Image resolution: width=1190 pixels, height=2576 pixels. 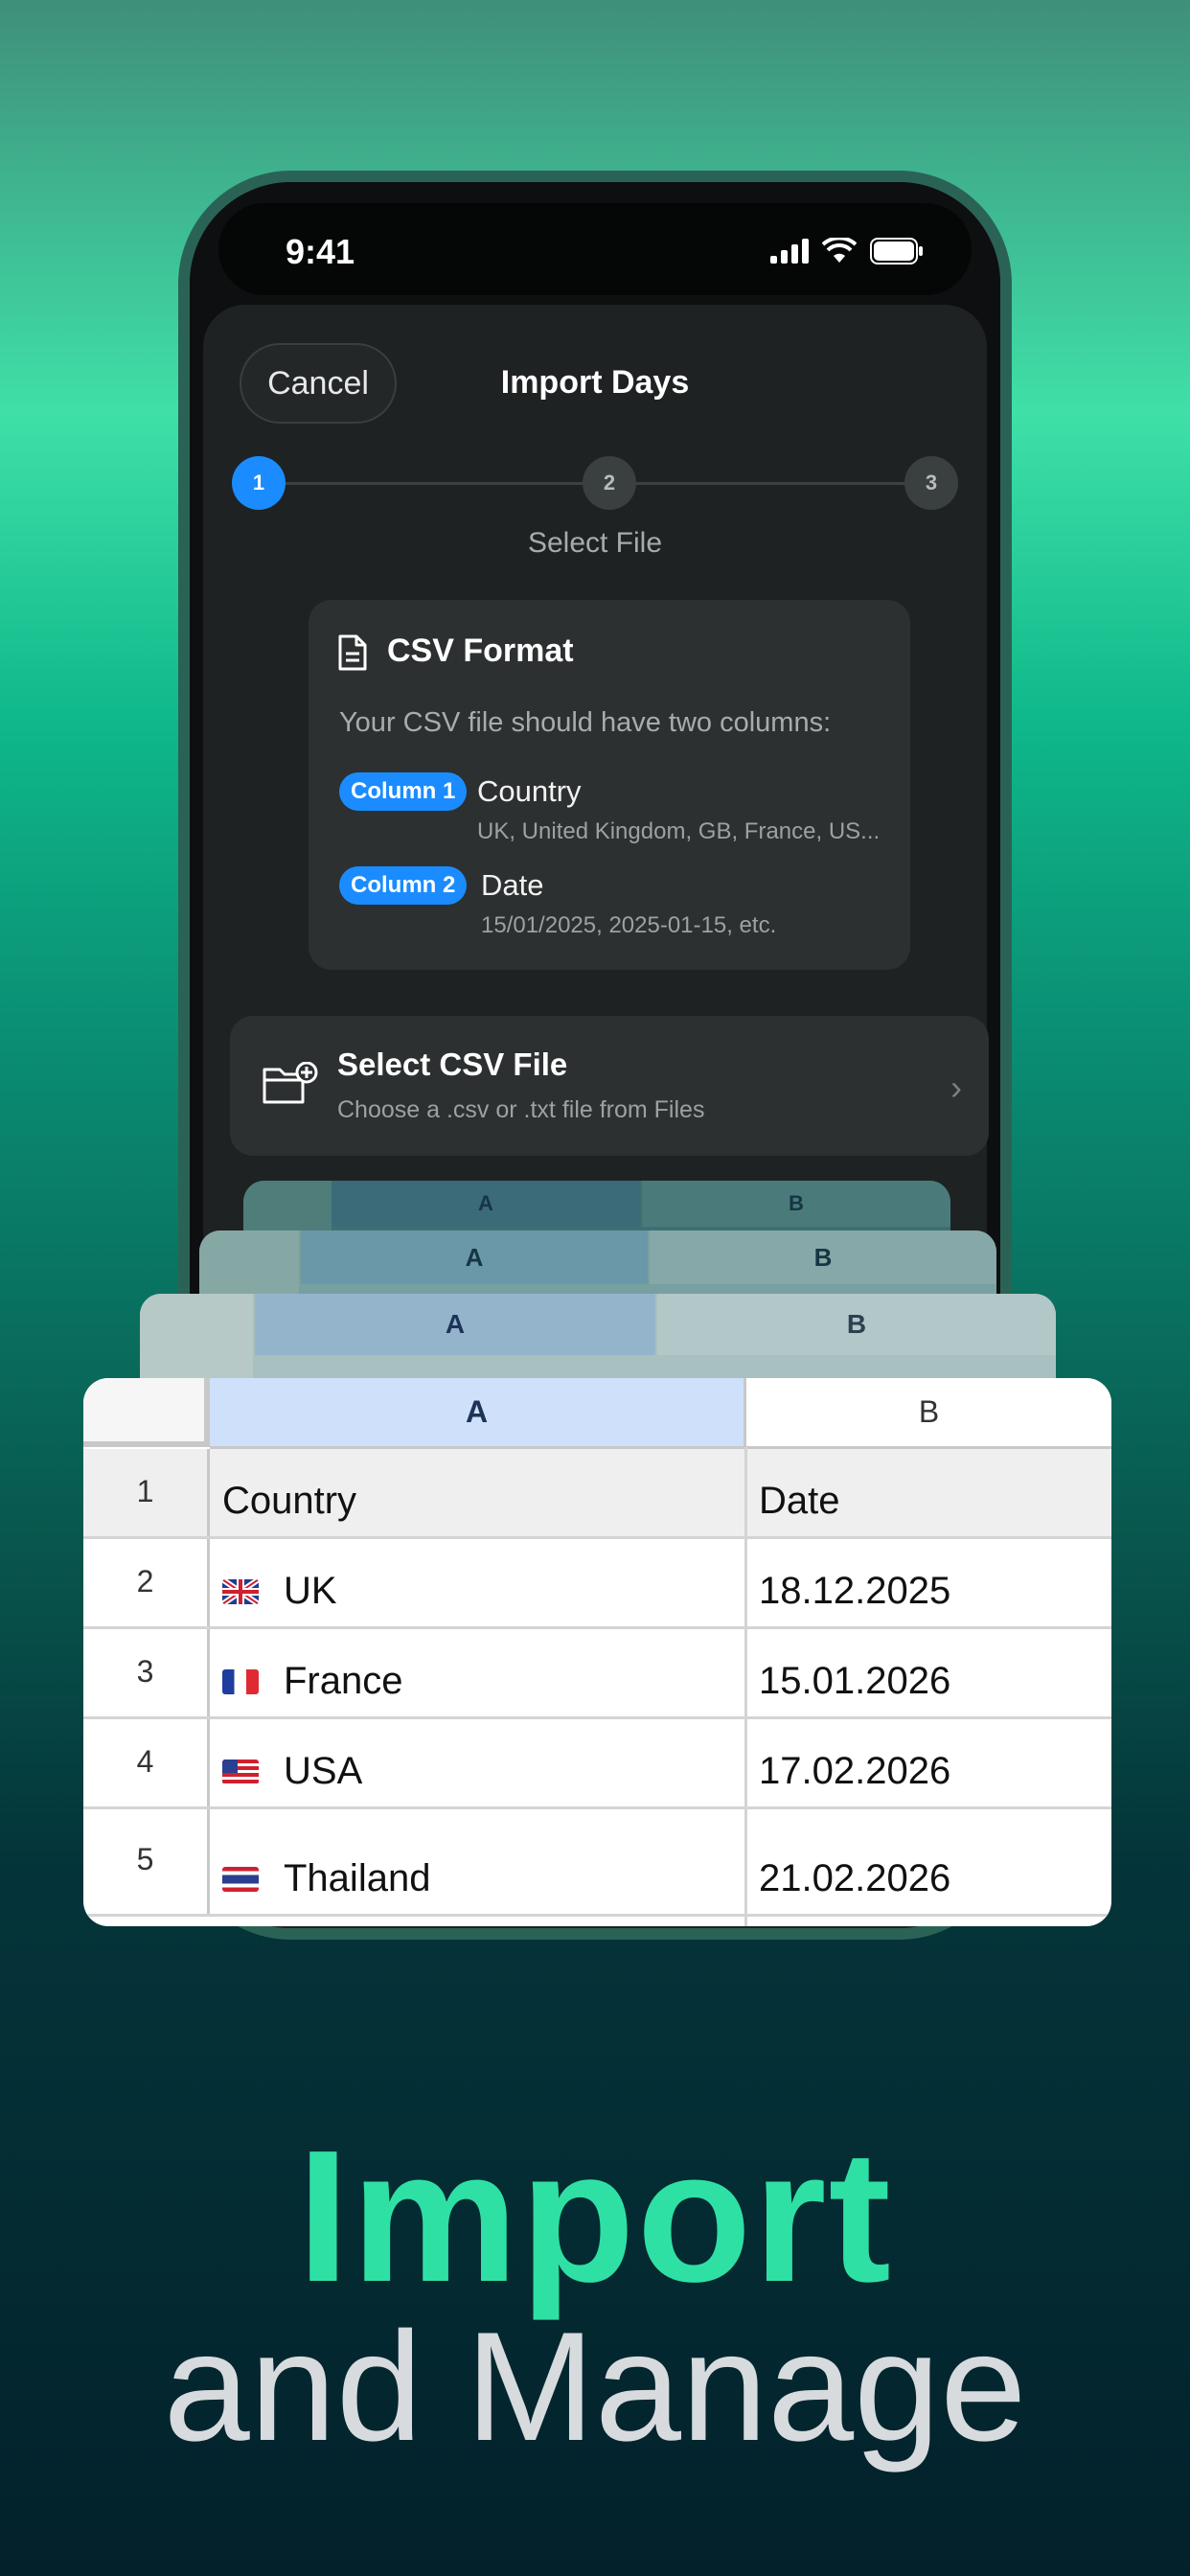 What do you see at coordinates (352, 652) in the screenshot?
I see `document-icon` at bounding box center [352, 652].